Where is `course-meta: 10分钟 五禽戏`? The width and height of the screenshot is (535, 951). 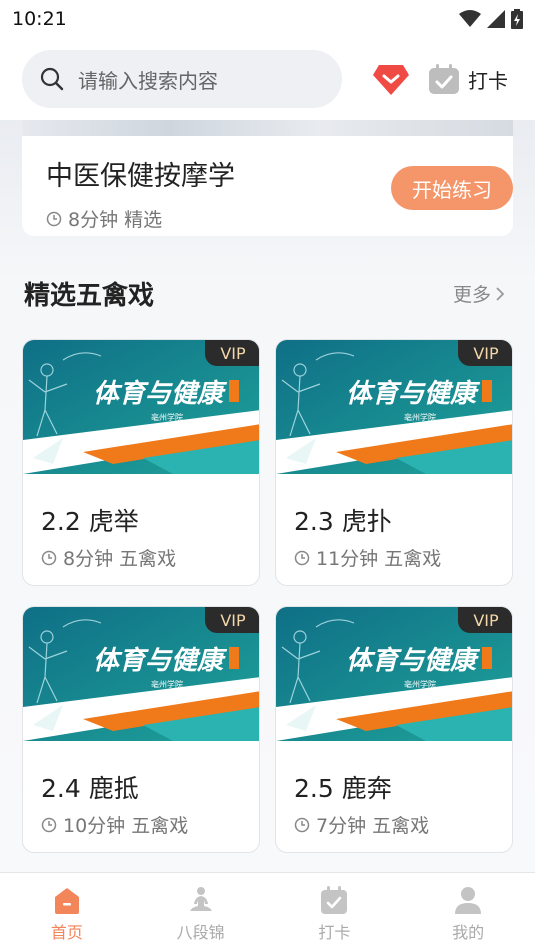
course-meta: 10分钟 五禽戏 is located at coordinates (114, 824).